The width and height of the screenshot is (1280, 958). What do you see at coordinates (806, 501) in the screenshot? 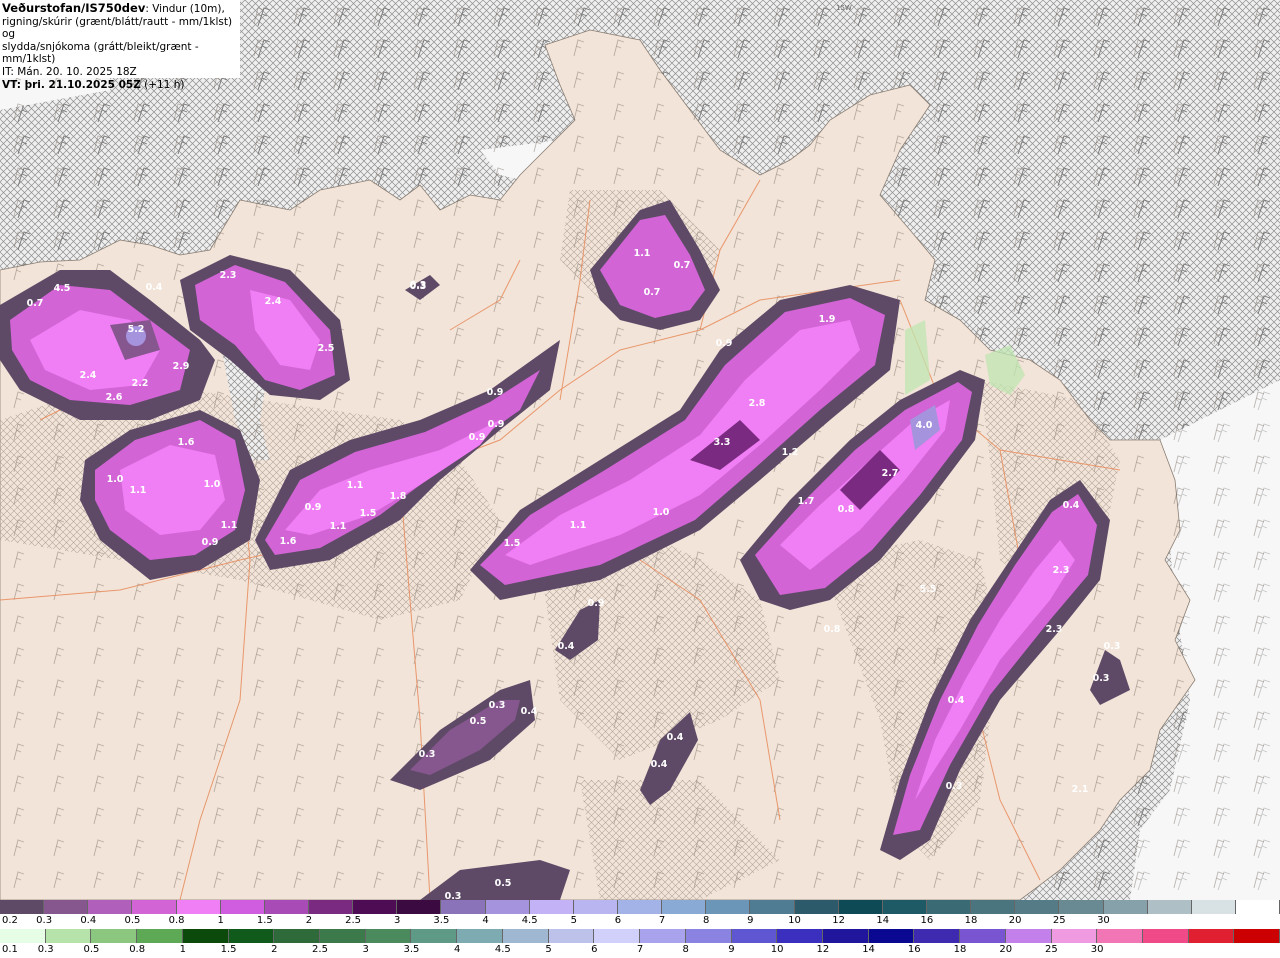
I see `precip-value-label: 1.7` at bounding box center [806, 501].